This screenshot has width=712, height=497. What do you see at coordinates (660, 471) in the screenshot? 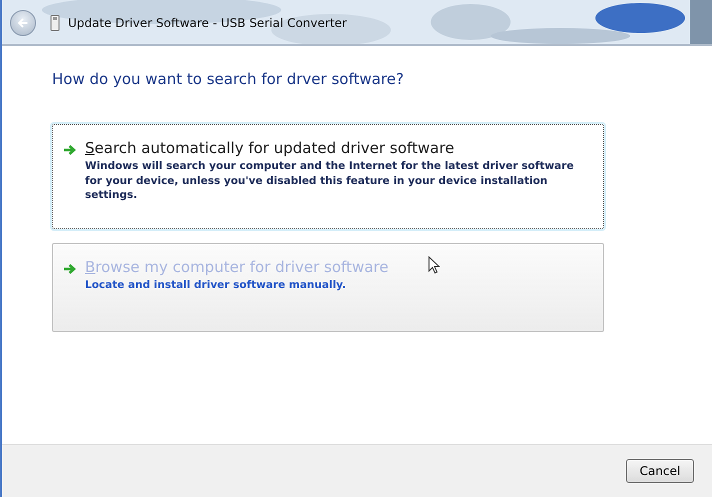
I see `cancel-button: Cancel` at bounding box center [660, 471].